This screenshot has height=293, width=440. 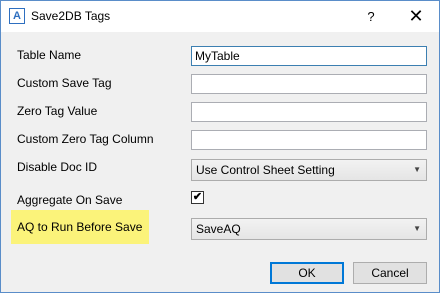 I want to click on custom-save-tag-input, so click(x=309, y=84).